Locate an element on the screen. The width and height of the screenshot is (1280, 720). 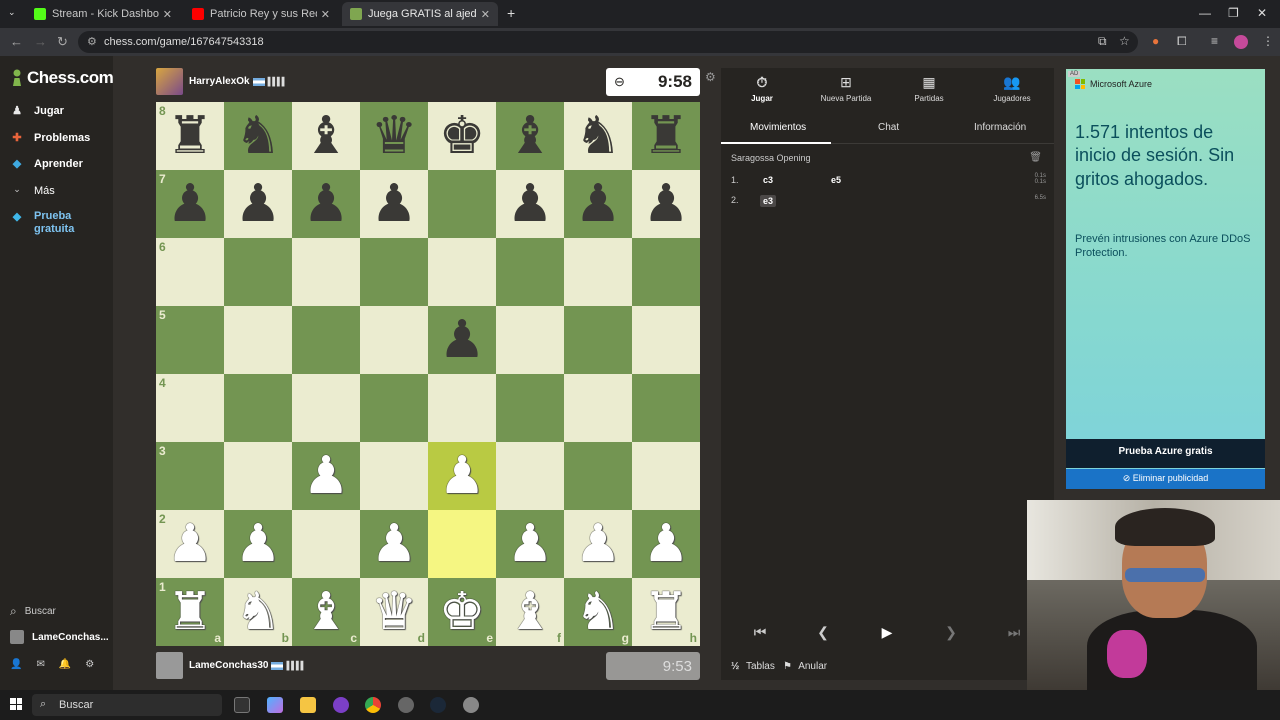
draw-button: ½ Tablas is located at coordinates (753, 666).